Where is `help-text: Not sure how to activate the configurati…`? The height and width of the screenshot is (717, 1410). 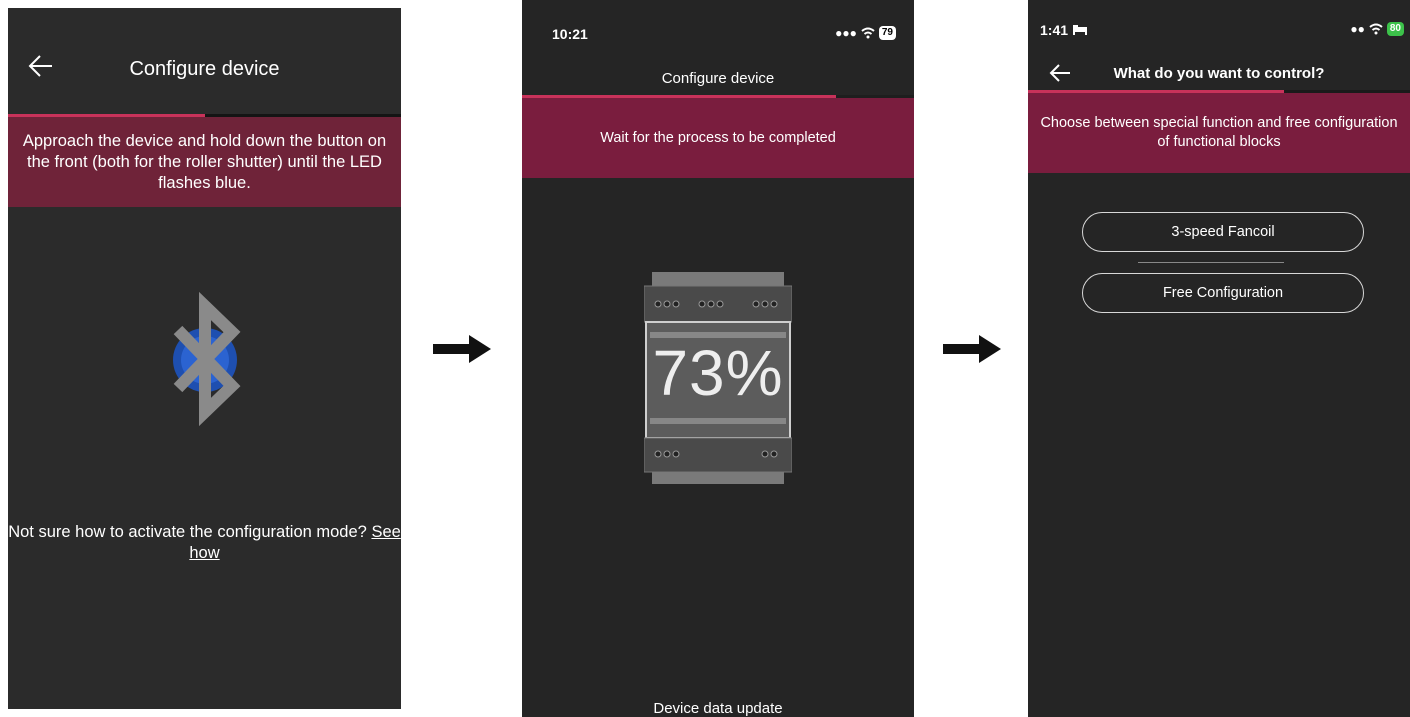
help-text: Not sure how to activate the configurati… is located at coordinates (204, 543).